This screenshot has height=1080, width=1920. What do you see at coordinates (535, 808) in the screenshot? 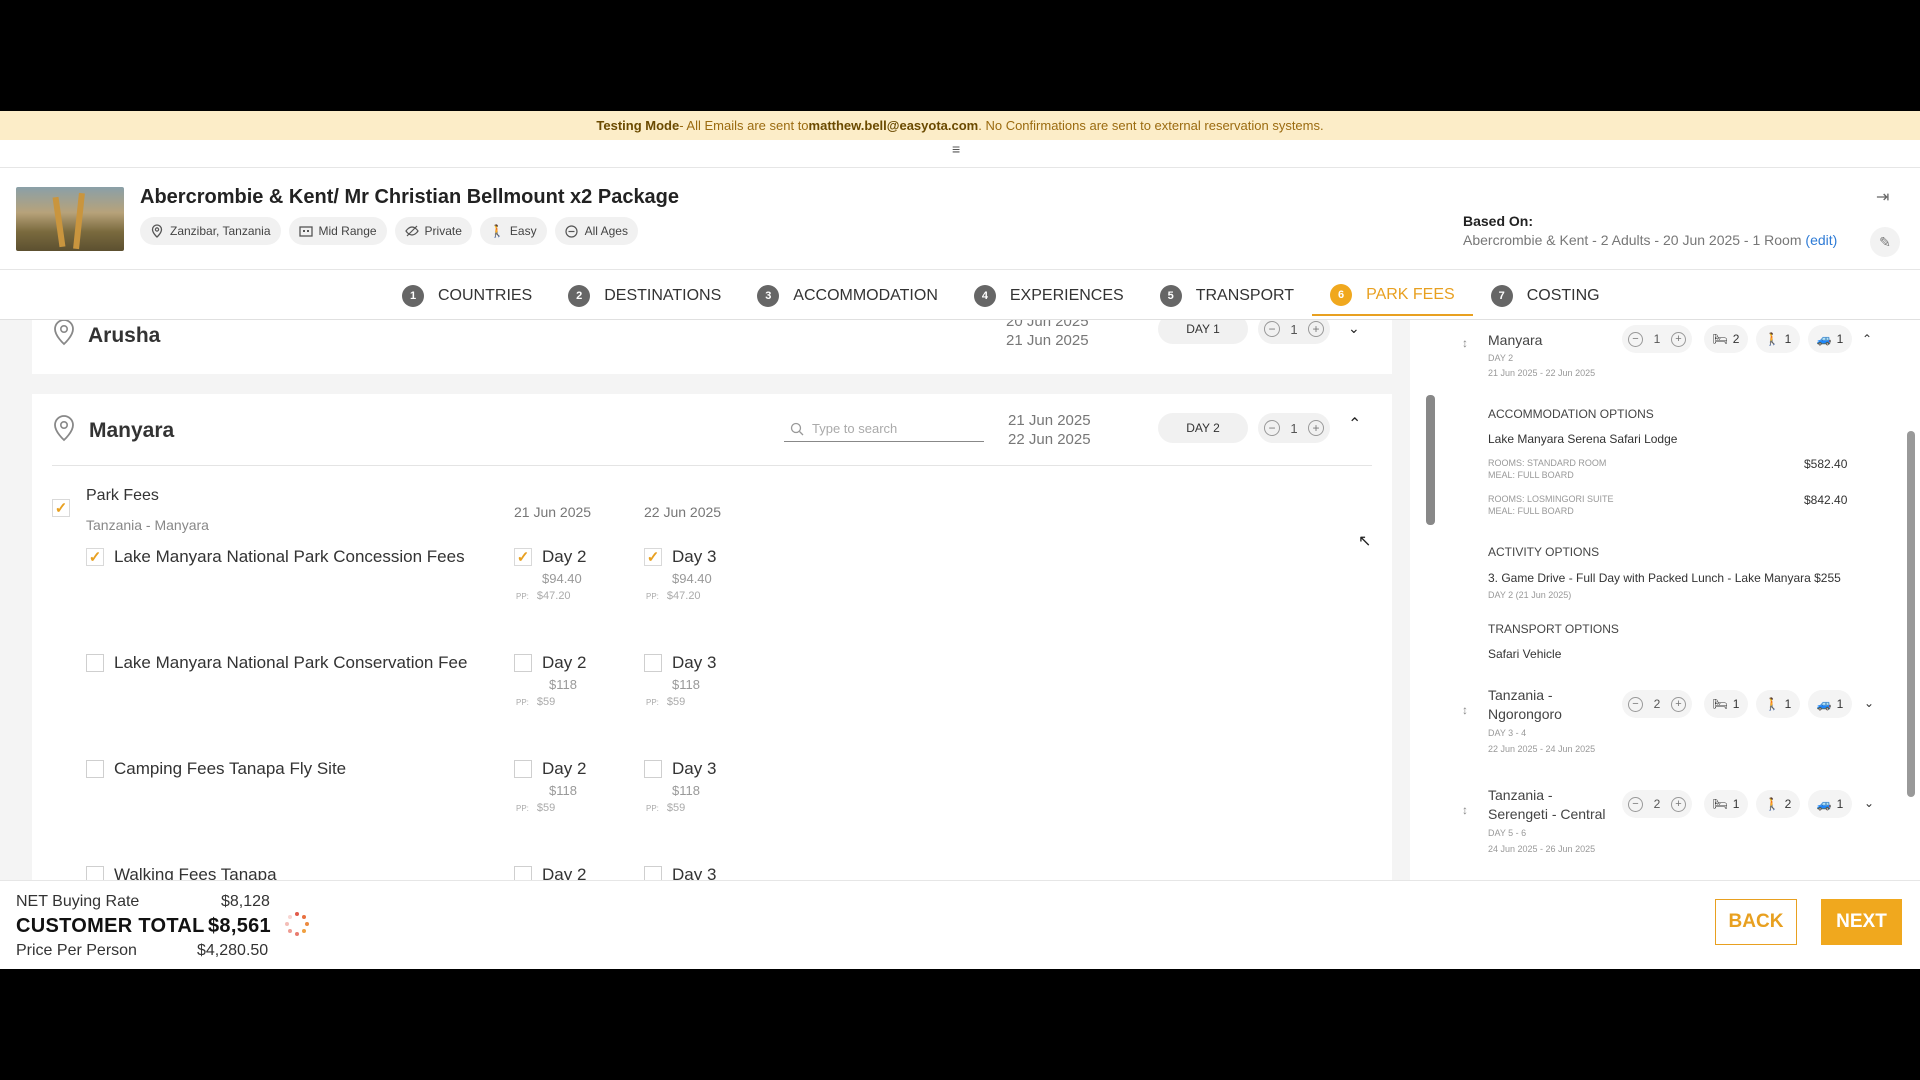
I see `fee-pp: PP: $59` at bounding box center [535, 808].